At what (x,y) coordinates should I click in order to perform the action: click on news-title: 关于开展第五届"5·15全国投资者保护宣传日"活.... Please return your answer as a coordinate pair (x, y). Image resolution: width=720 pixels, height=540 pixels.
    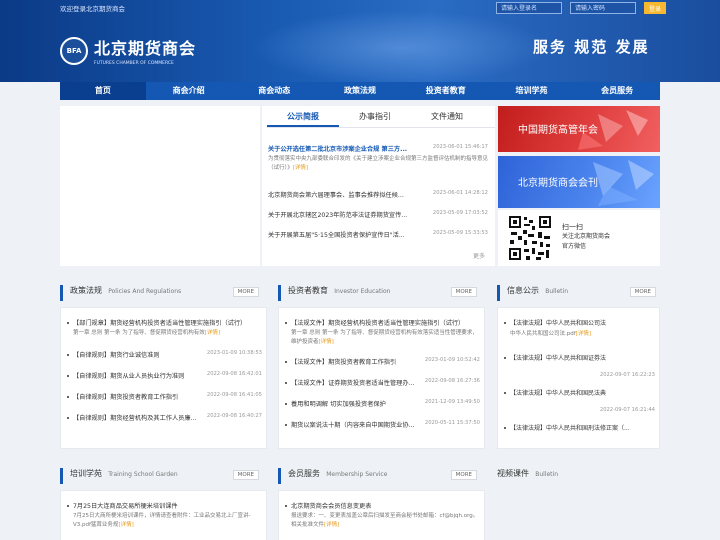
    Looking at the image, I should click on (336, 234).